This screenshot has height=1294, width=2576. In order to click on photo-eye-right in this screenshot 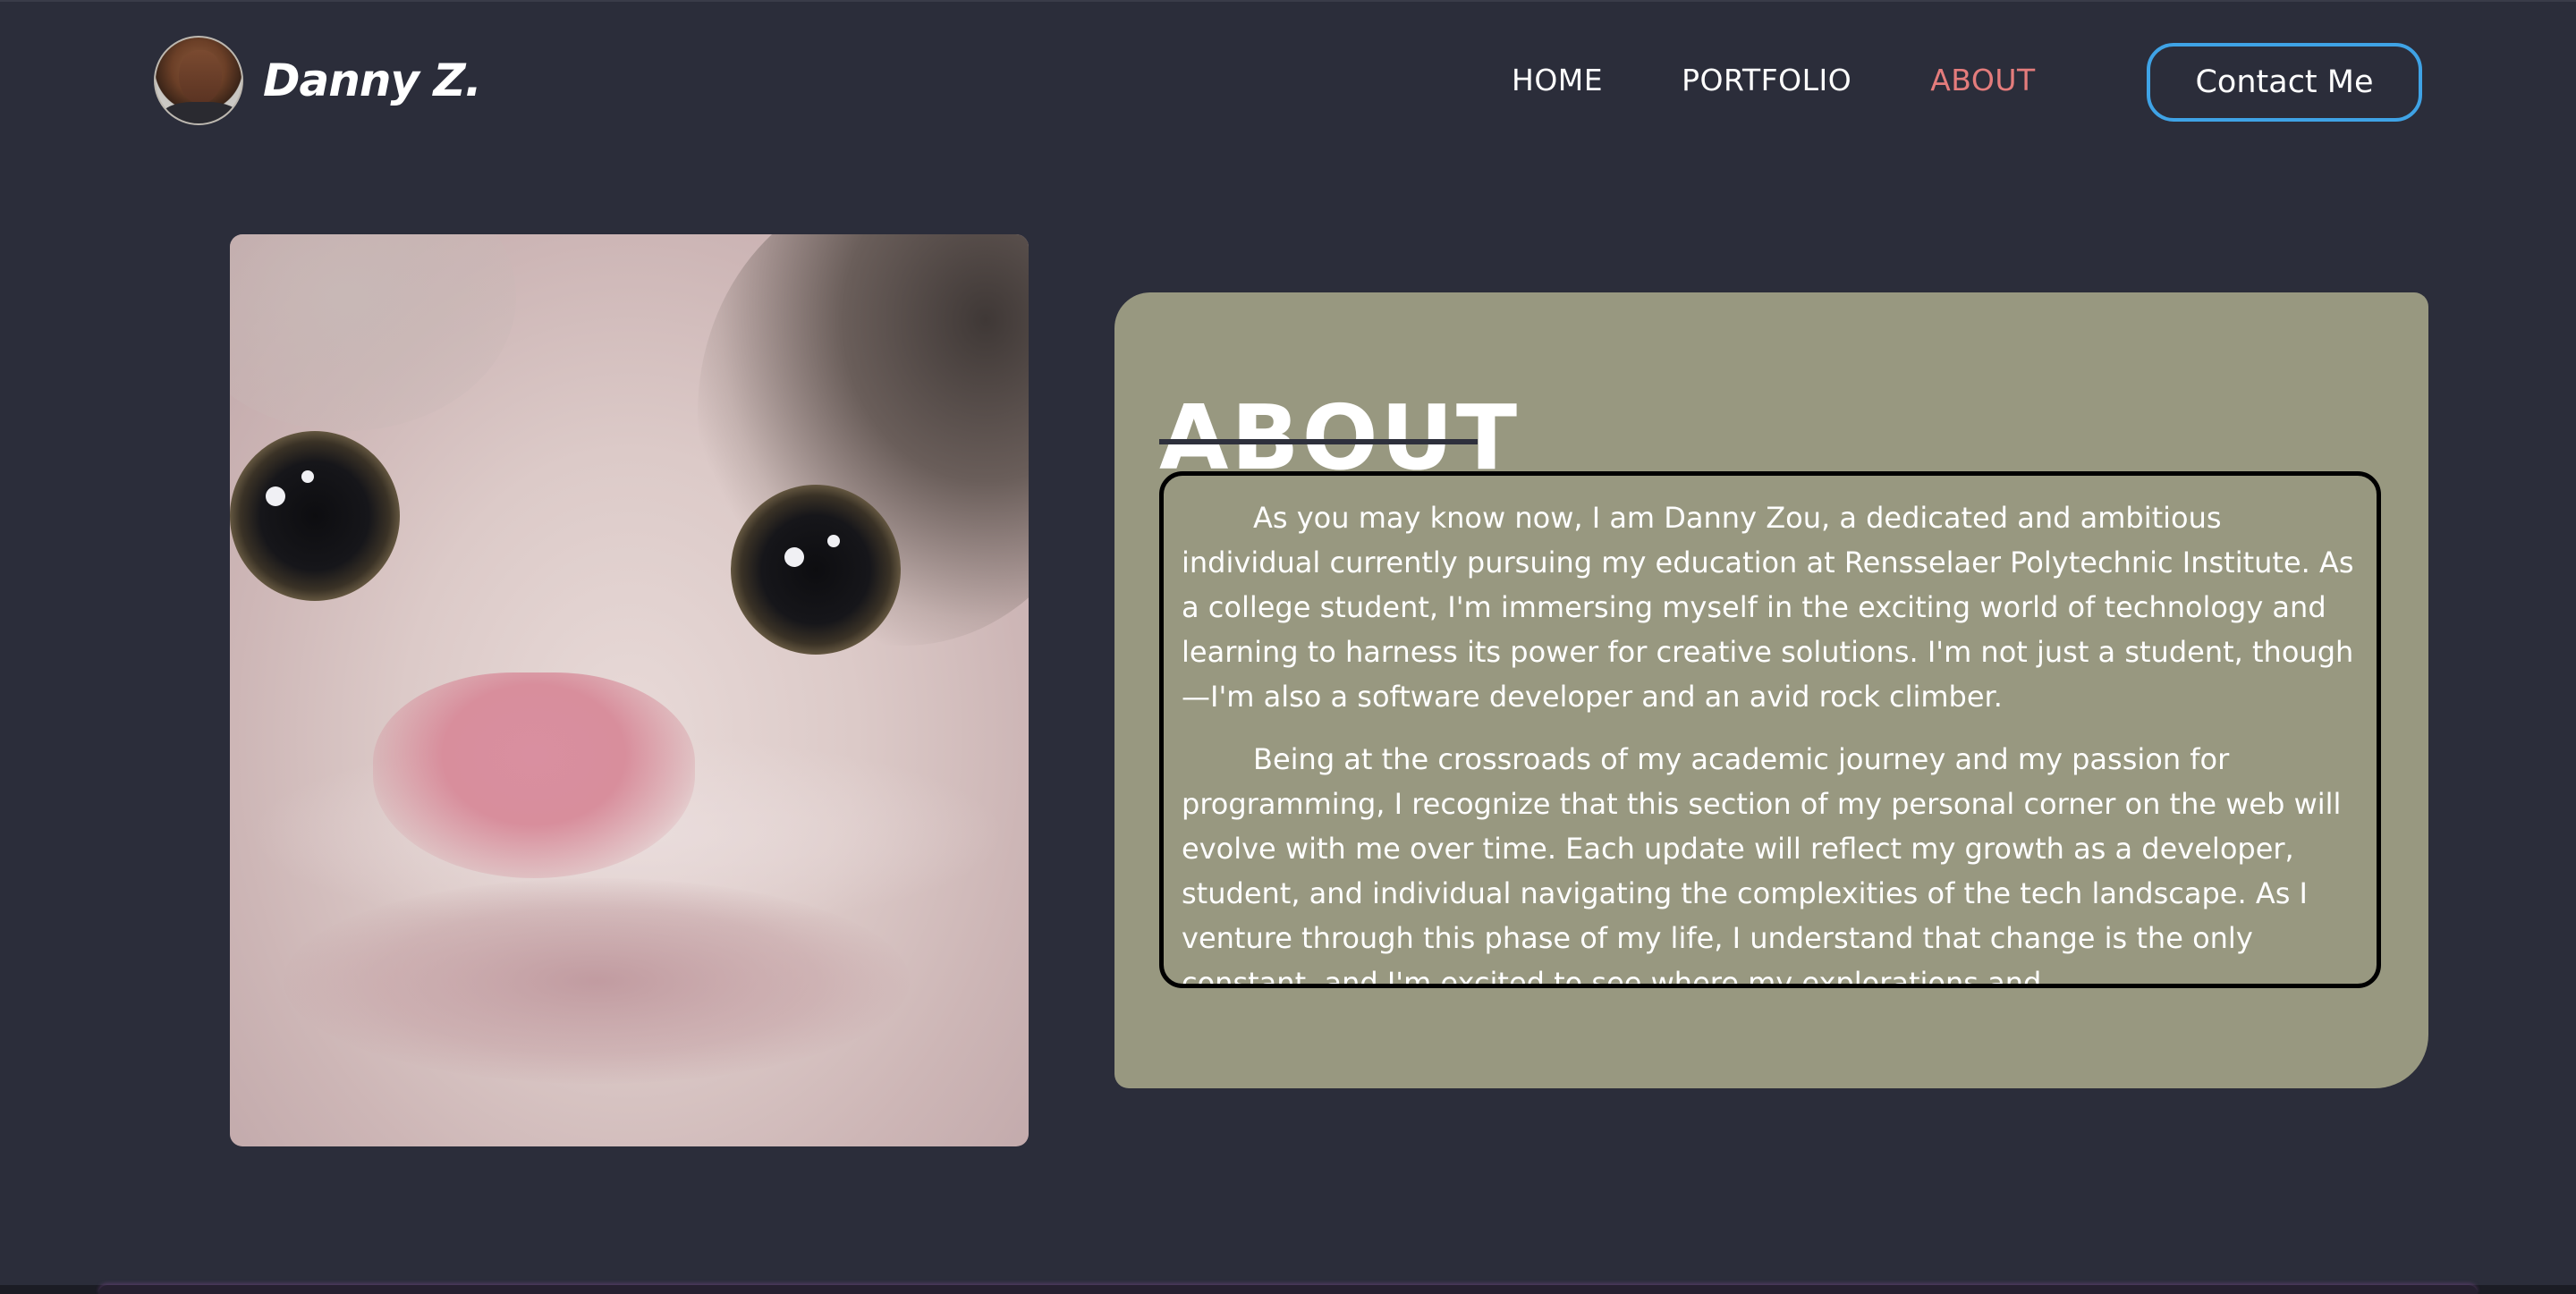, I will do `click(816, 570)`.